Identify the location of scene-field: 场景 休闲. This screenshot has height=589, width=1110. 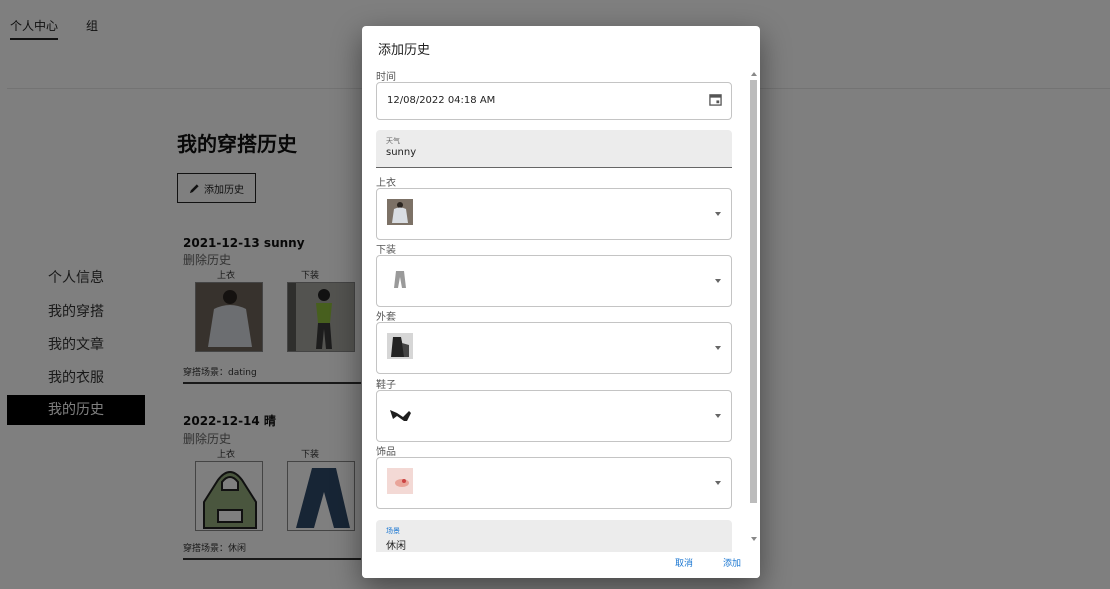
(554, 538).